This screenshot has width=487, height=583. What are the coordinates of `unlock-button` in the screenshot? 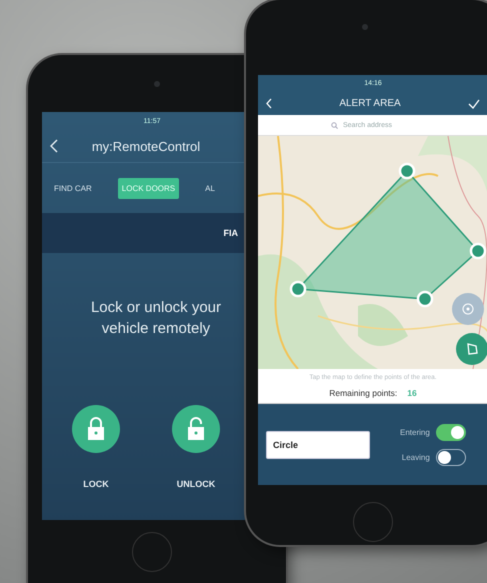 It's located at (196, 429).